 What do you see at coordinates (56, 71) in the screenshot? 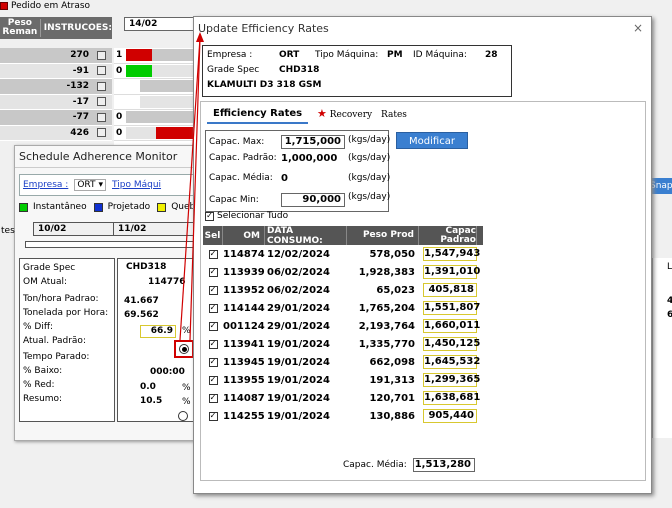
I see `table-row: -91` at bounding box center [56, 71].